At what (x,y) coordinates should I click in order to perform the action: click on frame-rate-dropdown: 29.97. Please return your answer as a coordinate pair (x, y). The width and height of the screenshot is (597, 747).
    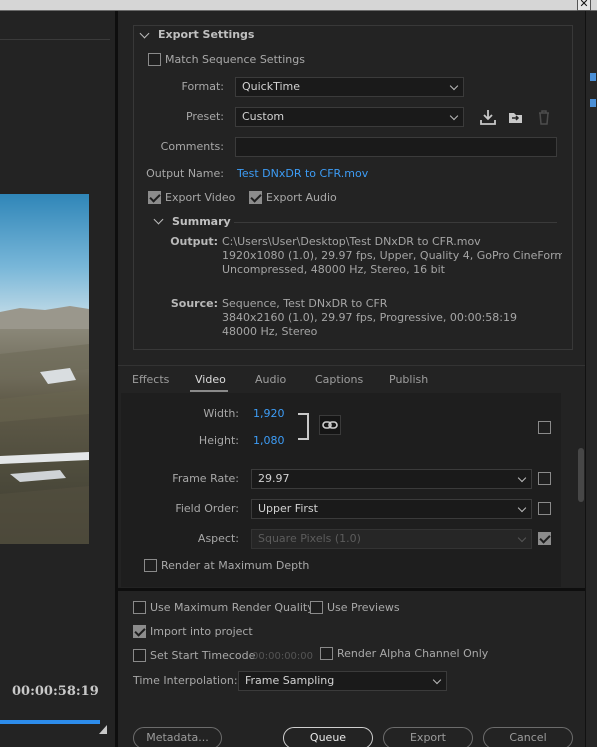
    Looking at the image, I should click on (391, 479).